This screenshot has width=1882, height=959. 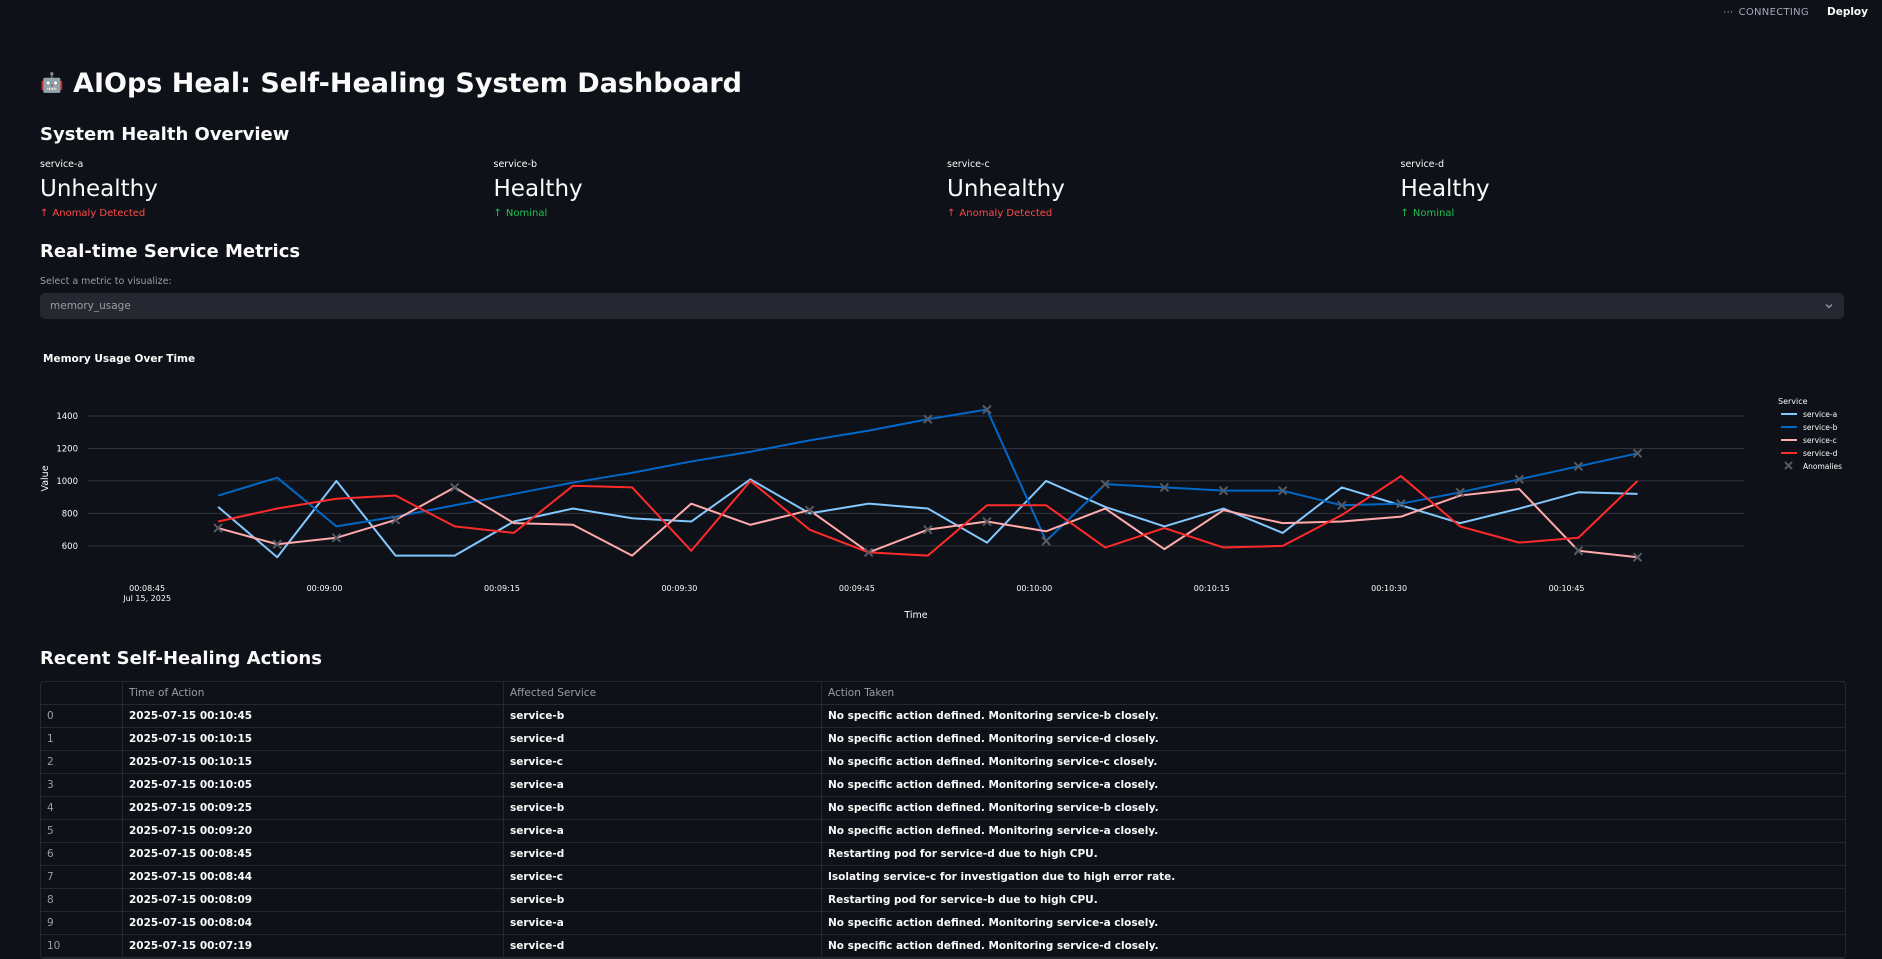 What do you see at coordinates (67, 482) in the screenshot?
I see `y-tick-label: 1000` at bounding box center [67, 482].